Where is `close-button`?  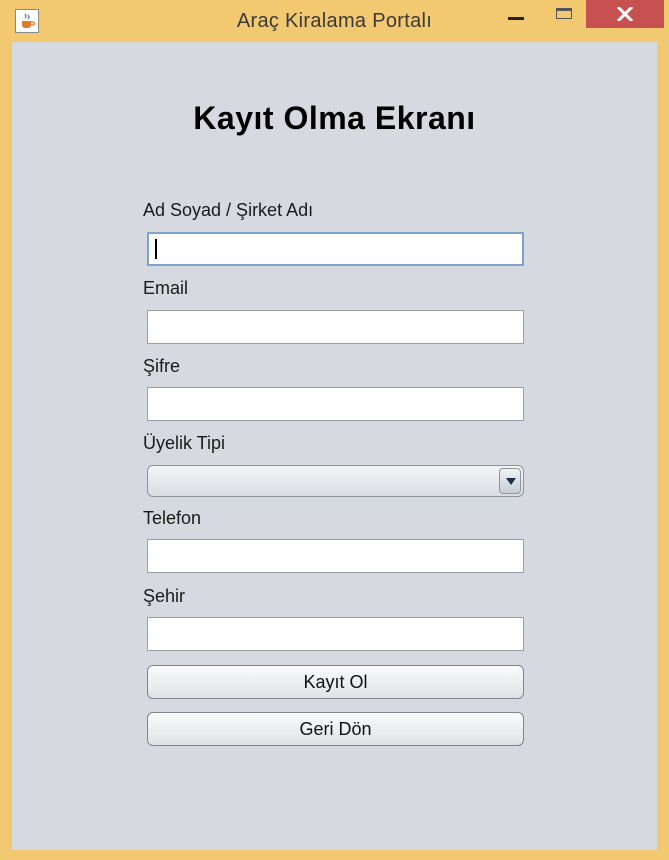 close-button is located at coordinates (625, 14).